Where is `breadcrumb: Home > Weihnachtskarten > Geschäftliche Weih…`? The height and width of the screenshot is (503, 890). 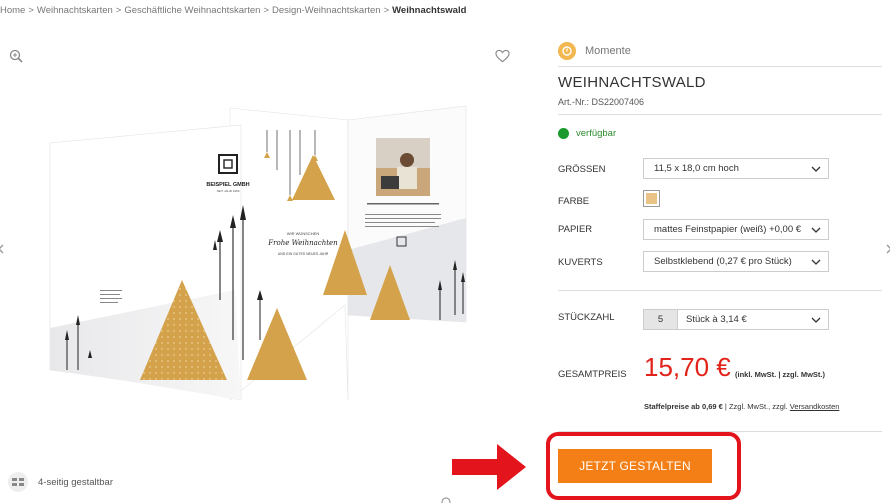
breadcrumb: Home > Weihnachtskarten > Geschäftliche Weih… is located at coordinates (233, 10).